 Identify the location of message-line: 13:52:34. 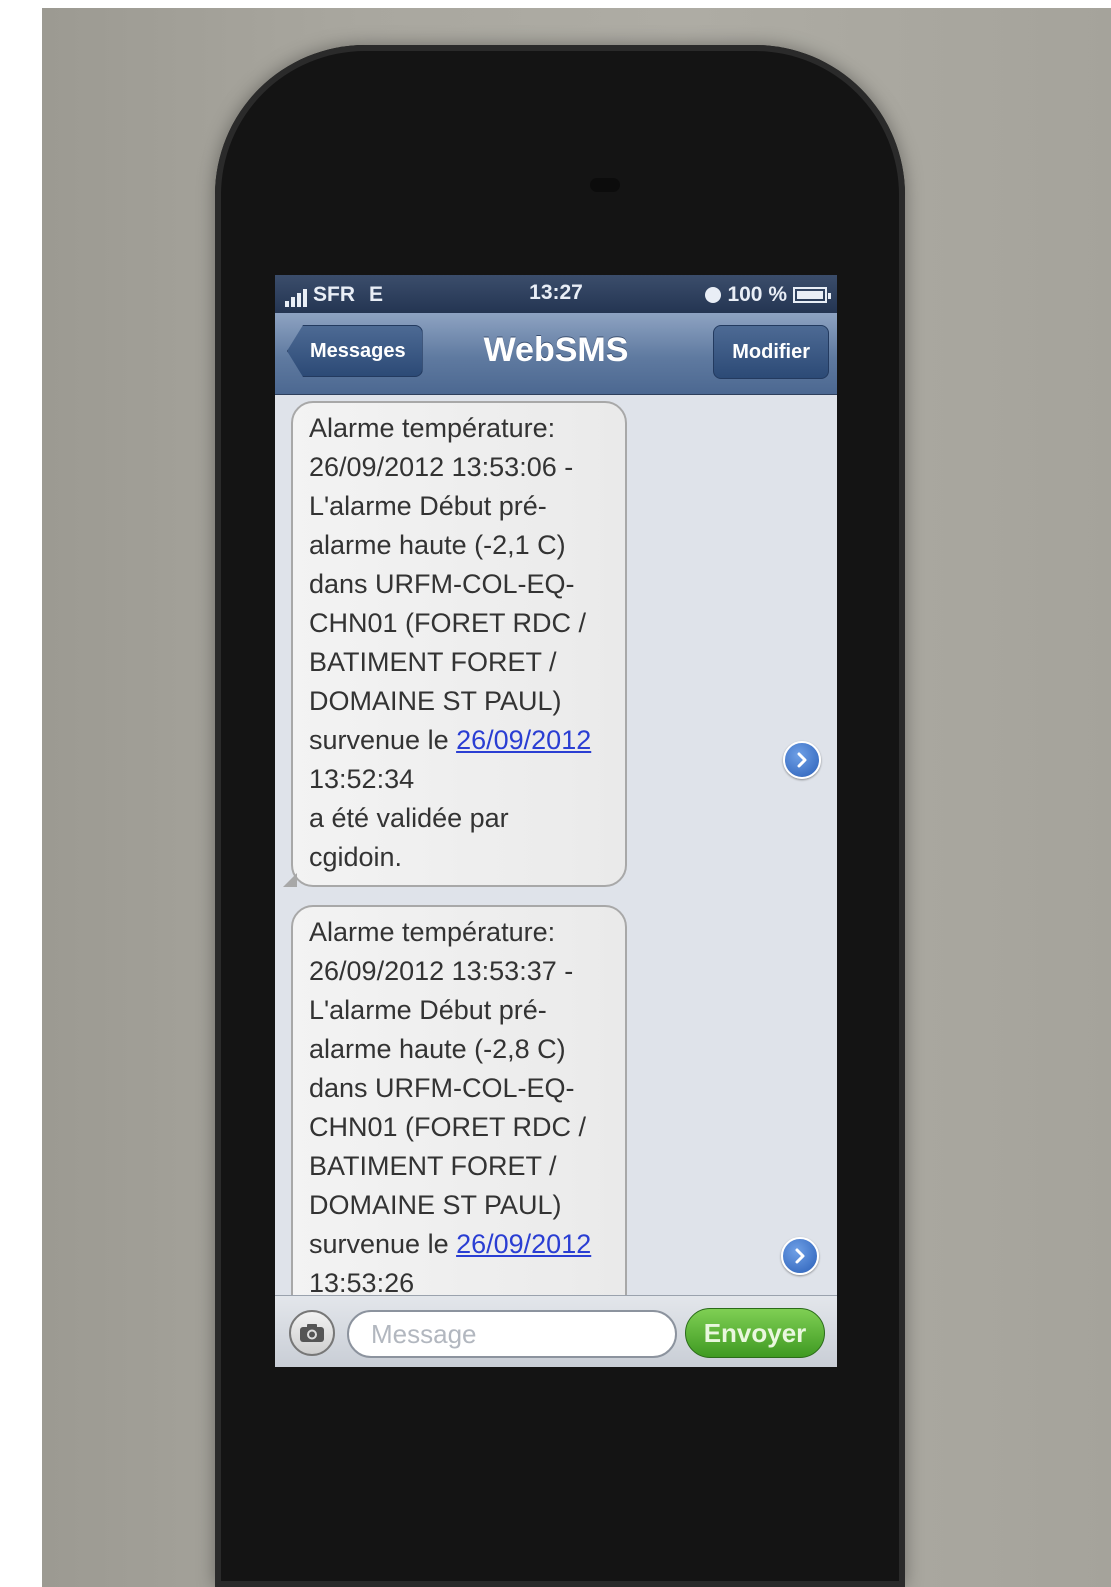
(362, 779).